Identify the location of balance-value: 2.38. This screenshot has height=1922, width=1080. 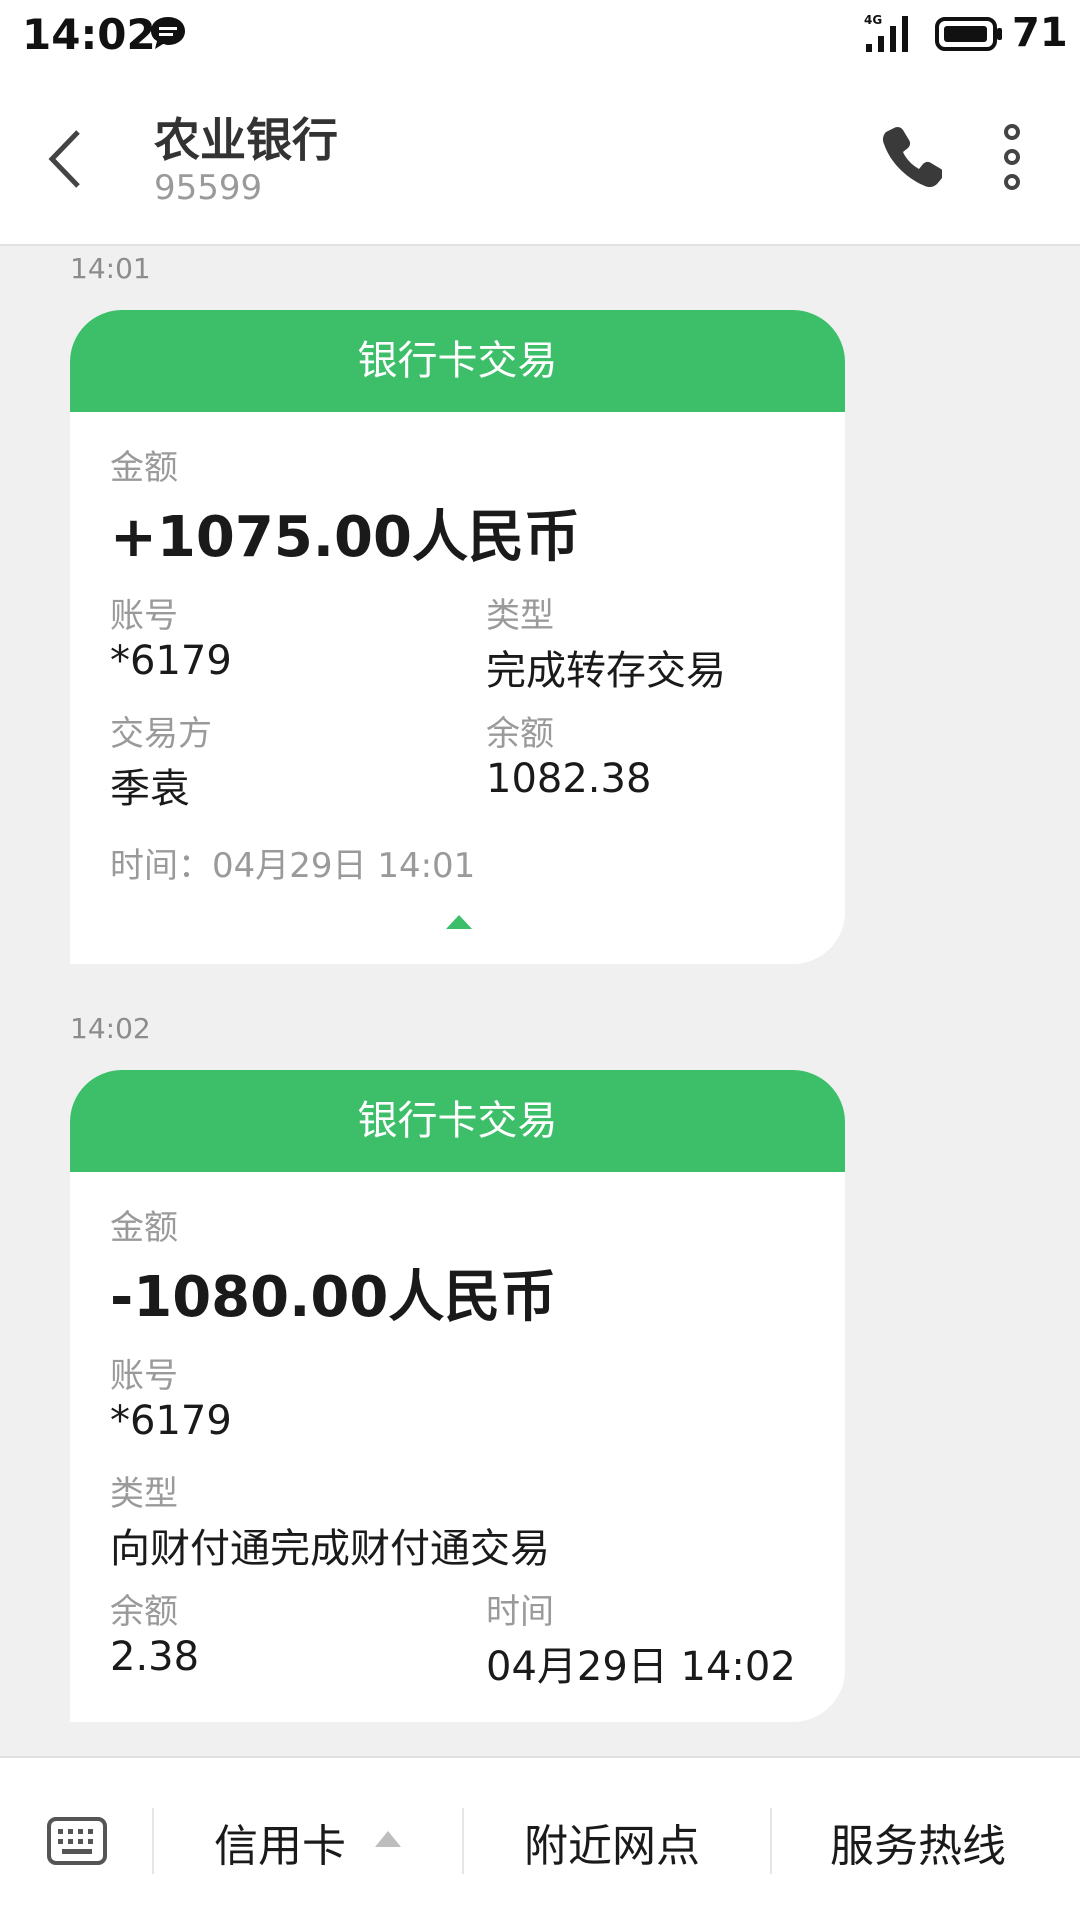
(155, 1657).